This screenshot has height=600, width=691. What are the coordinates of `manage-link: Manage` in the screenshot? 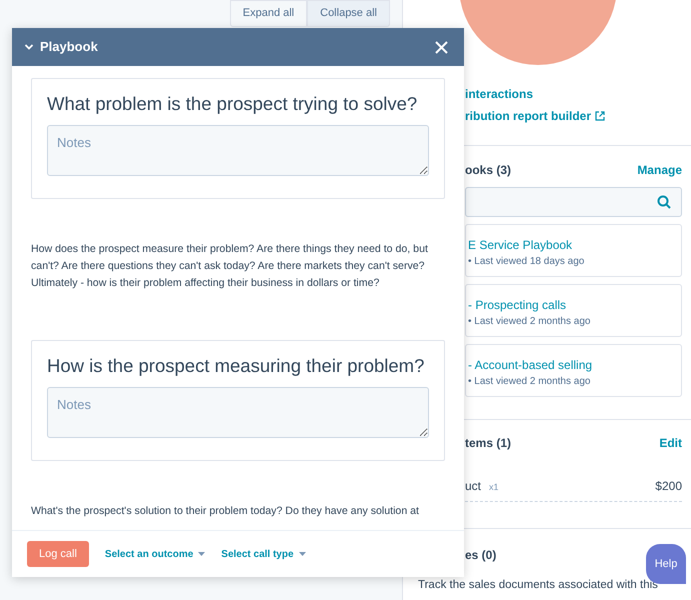 It's located at (659, 170).